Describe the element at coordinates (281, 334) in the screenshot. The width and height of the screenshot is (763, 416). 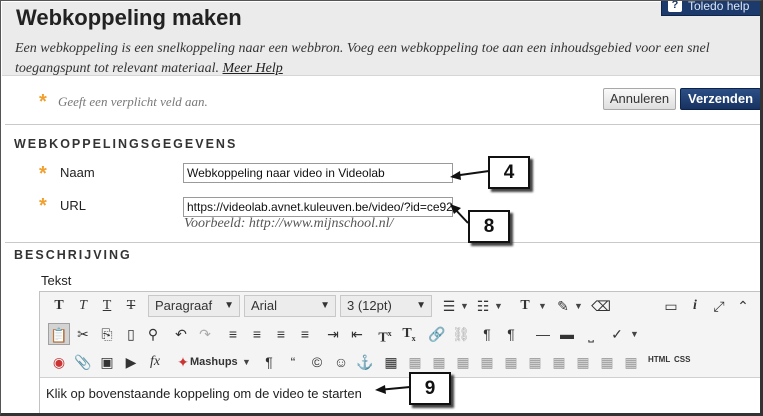
I see `align-right-icon: ≡` at that location.